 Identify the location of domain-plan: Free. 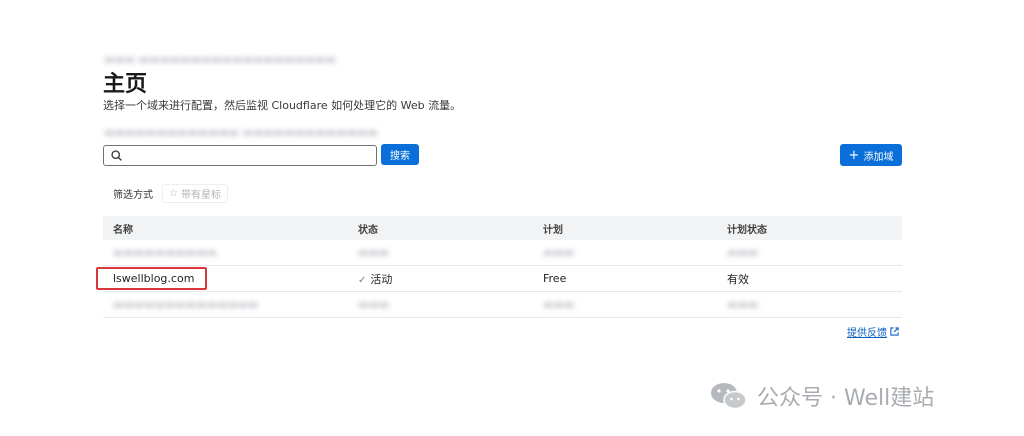
(555, 278).